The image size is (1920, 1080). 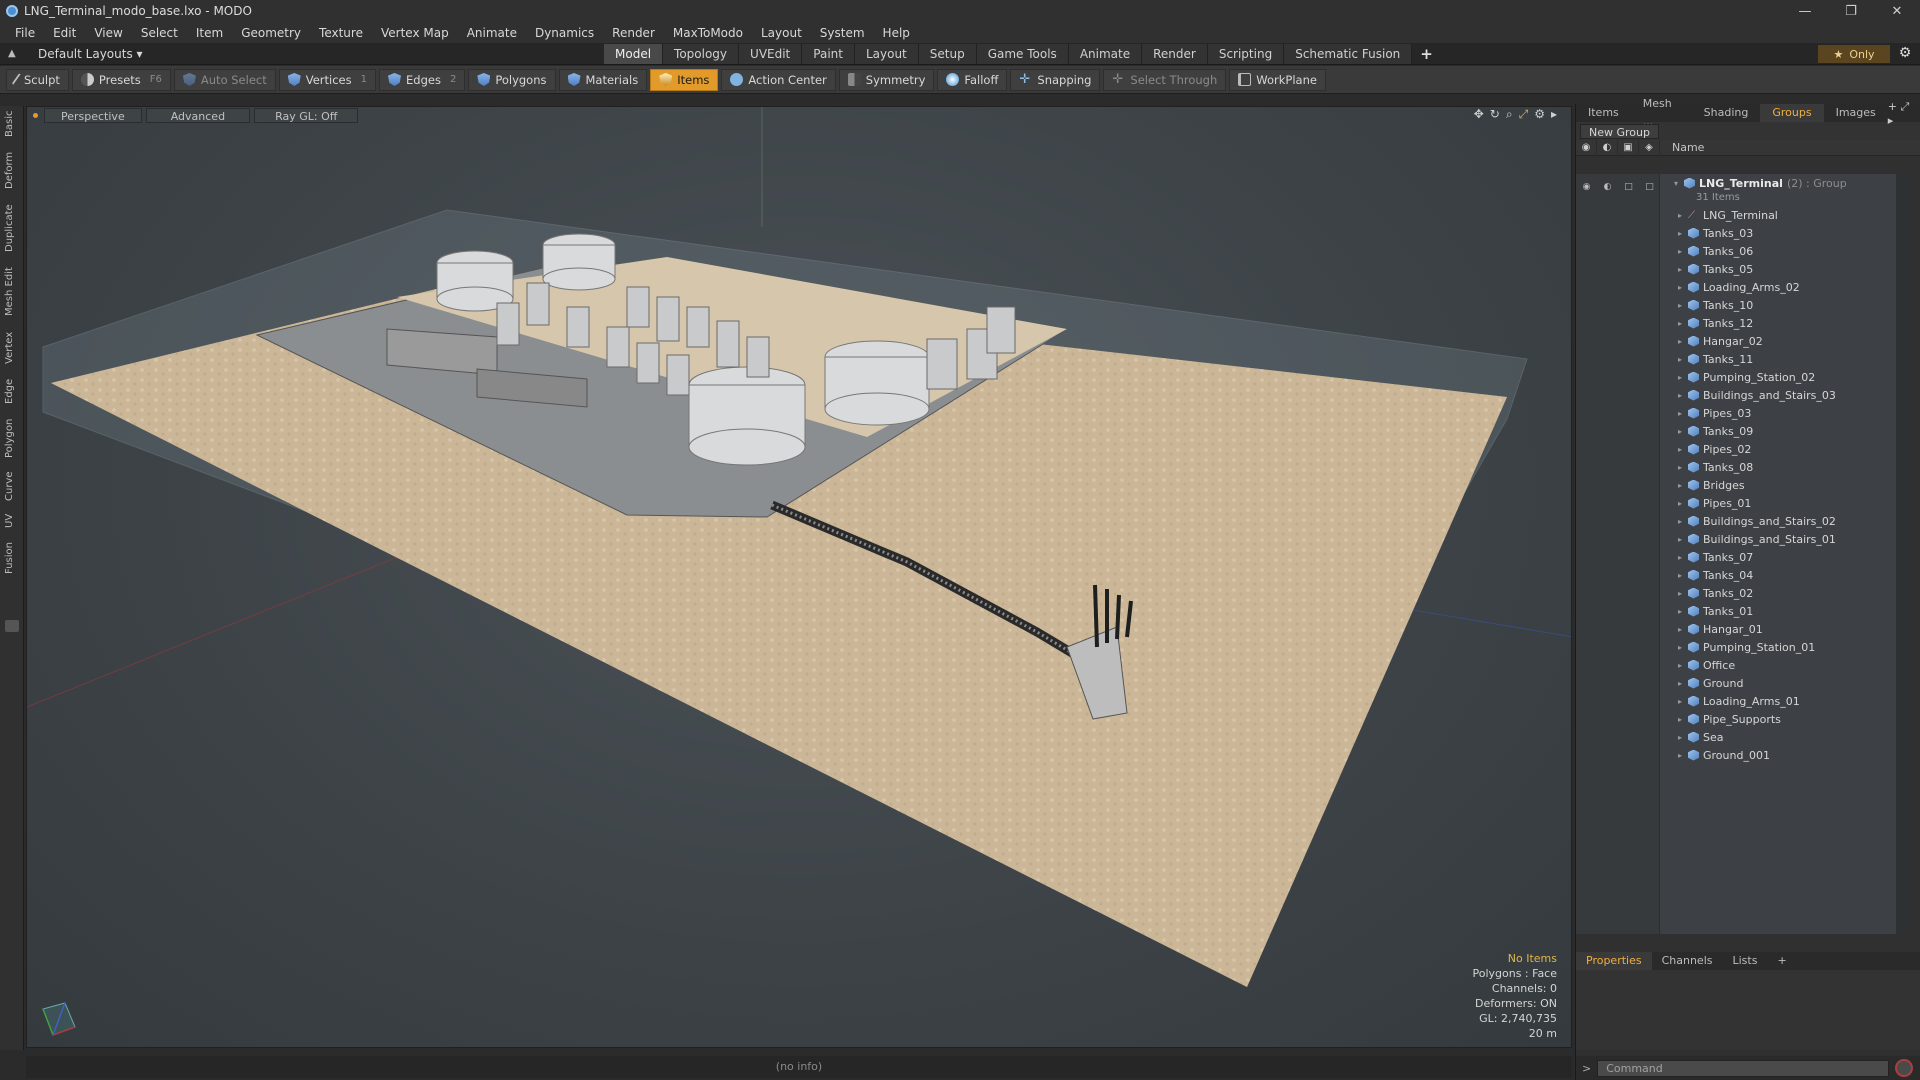 I want to click on tree-item-row: ▸ Tanks_02, so click(x=1784, y=593).